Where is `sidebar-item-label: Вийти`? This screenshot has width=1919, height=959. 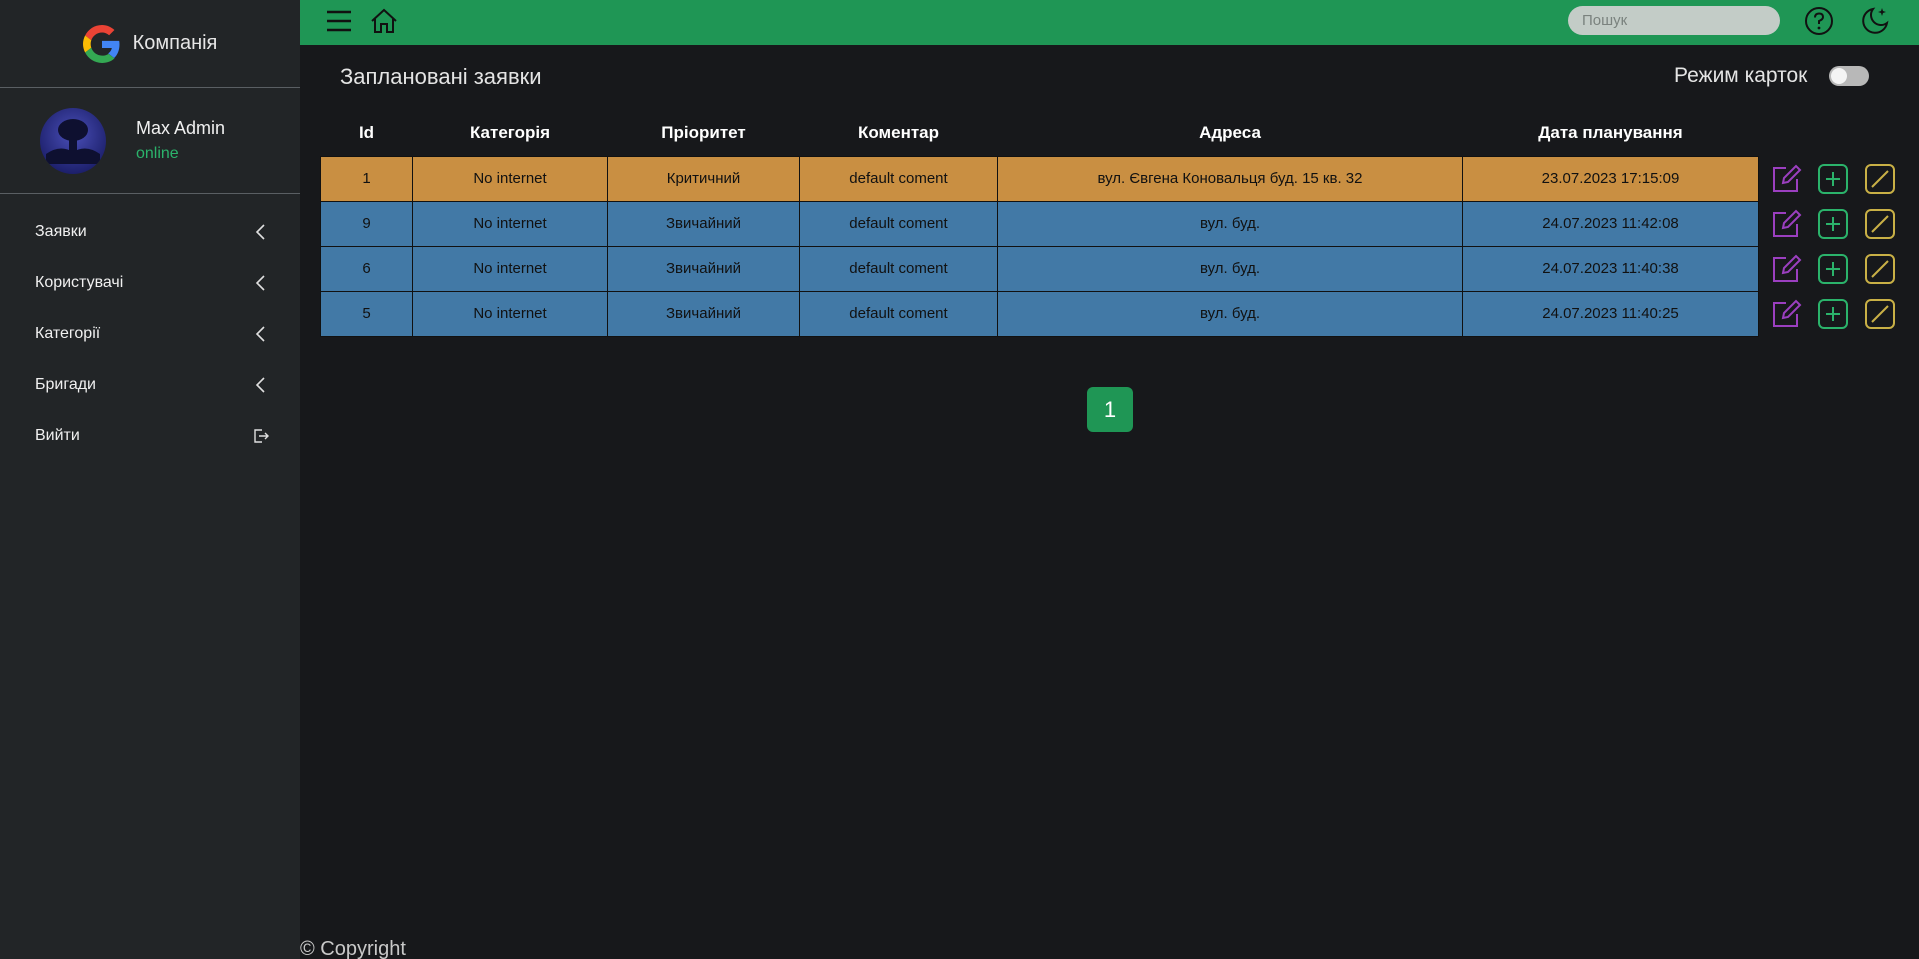
sidebar-item-label: Вийти is located at coordinates (57, 435).